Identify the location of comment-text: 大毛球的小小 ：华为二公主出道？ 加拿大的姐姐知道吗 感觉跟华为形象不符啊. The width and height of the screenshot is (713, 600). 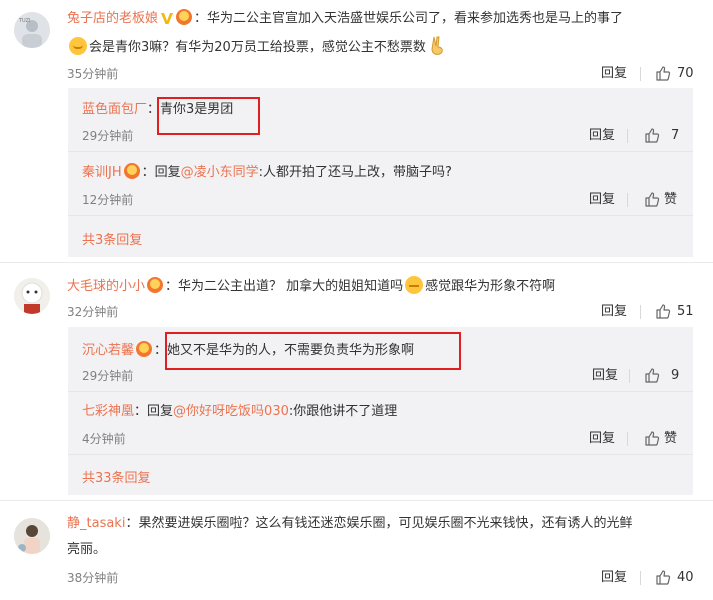
(311, 286).